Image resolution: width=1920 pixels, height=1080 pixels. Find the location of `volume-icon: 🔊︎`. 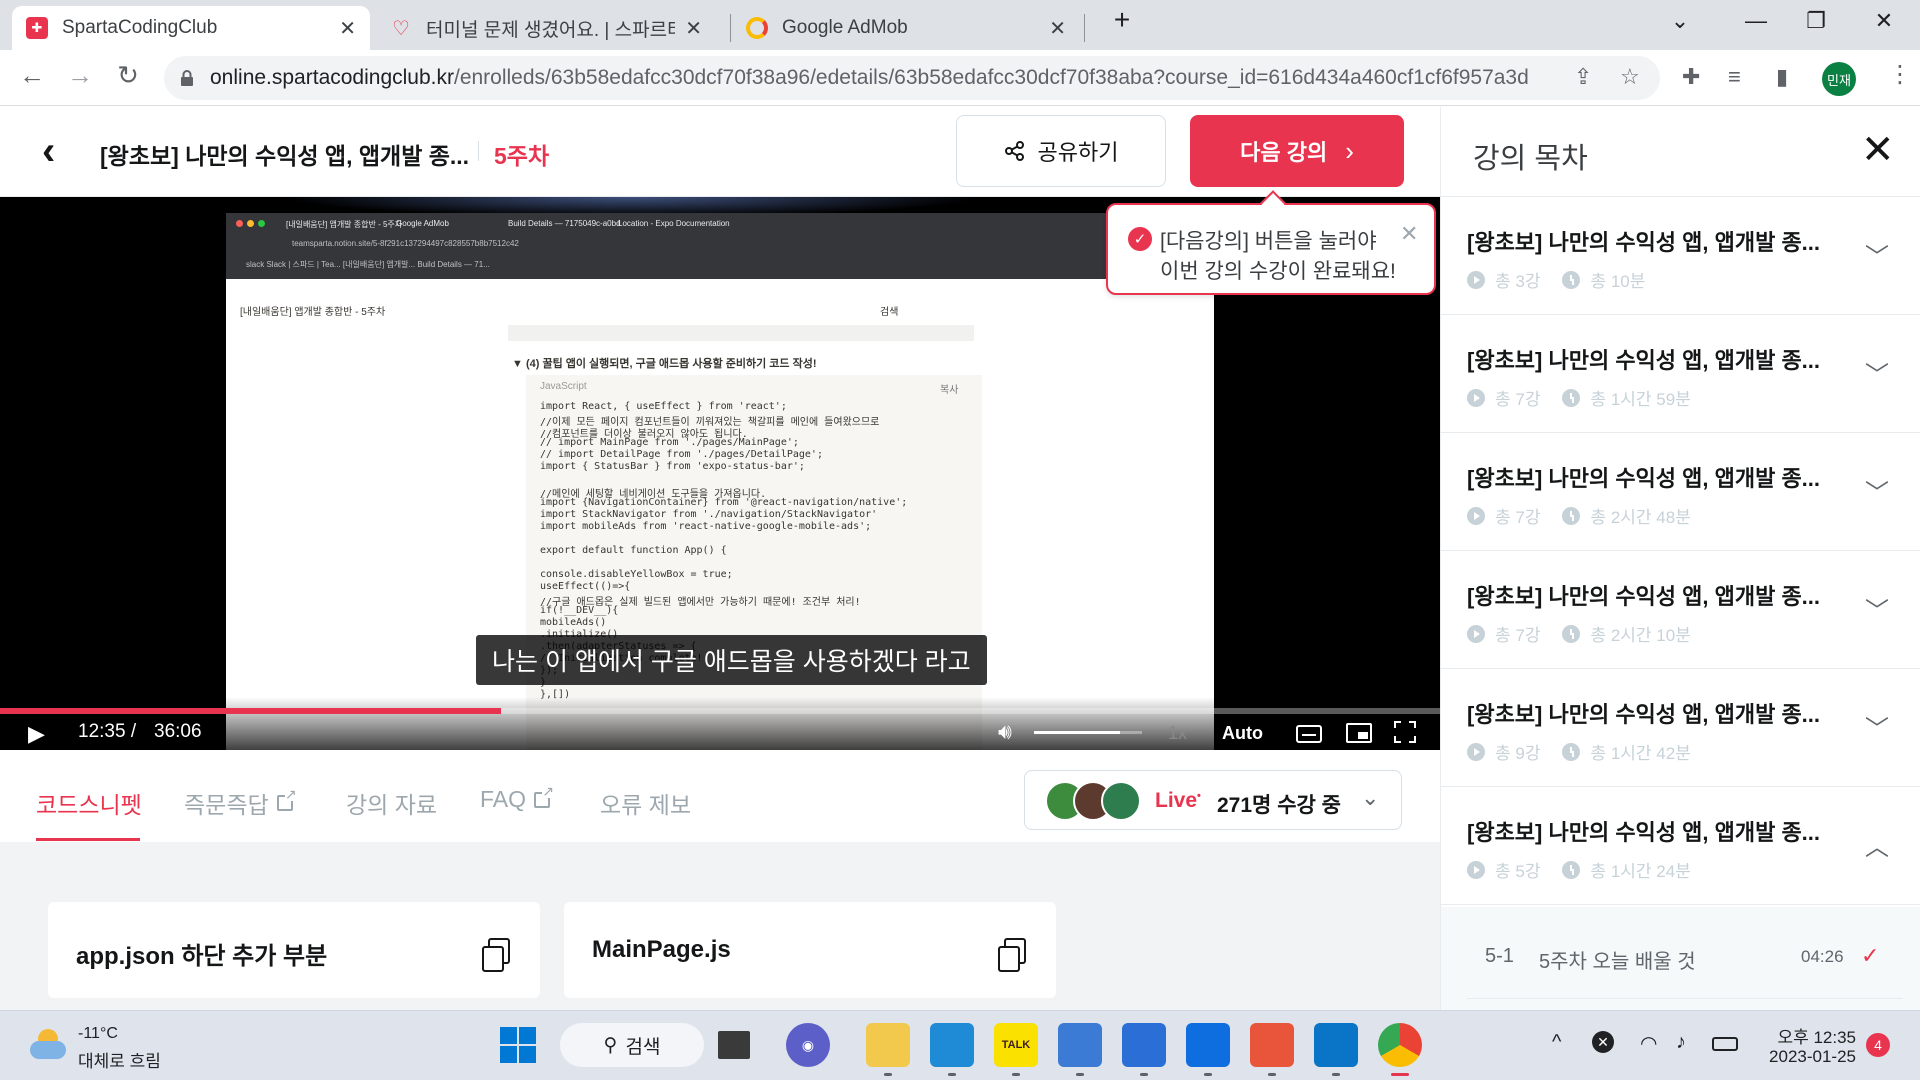

volume-icon: 🔊︎ is located at coordinates (1005, 732).